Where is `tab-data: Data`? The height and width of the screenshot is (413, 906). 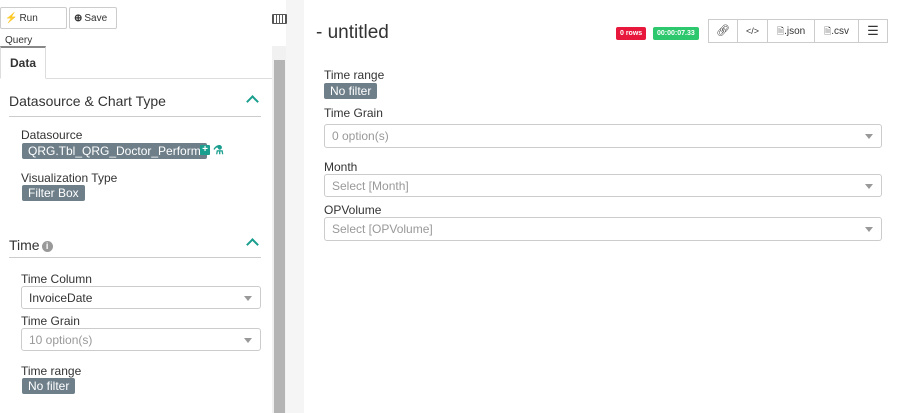 tab-data: Data is located at coordinates (23, 62).